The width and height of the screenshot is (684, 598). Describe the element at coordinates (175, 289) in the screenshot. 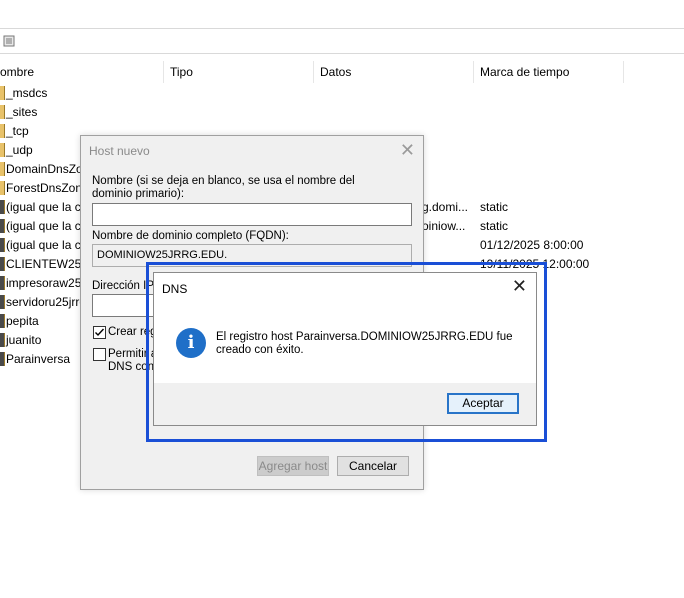

I see `dialog-title: DNS` at that location.